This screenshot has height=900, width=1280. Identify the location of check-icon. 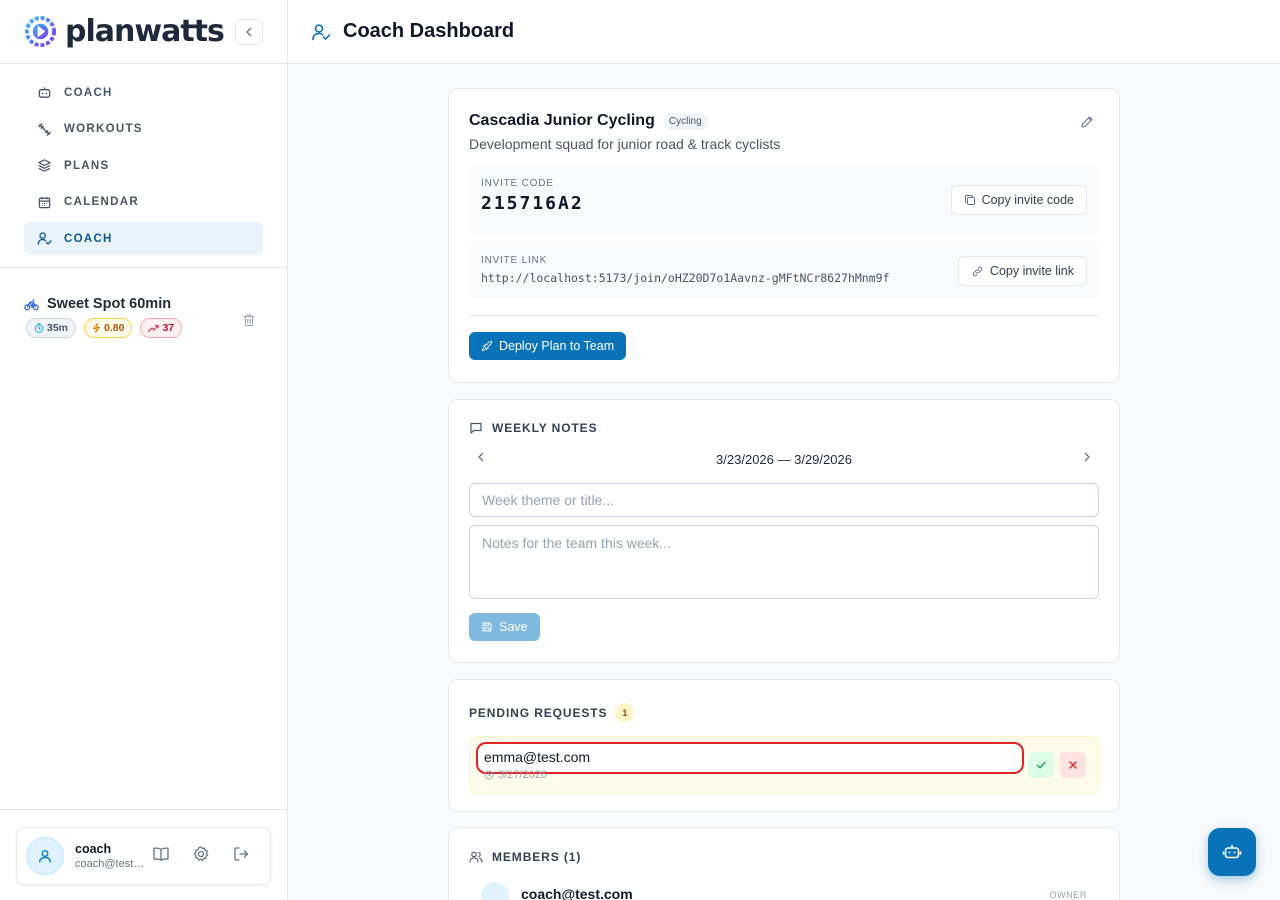
(1041, 765).